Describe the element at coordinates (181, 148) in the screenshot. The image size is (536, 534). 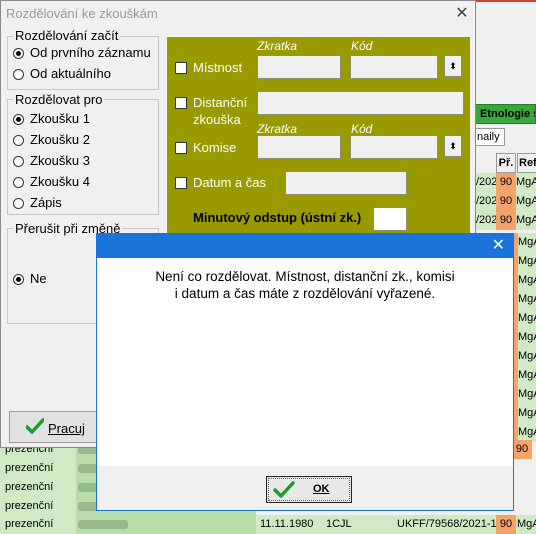
I see `komise-checkbox` at that location.